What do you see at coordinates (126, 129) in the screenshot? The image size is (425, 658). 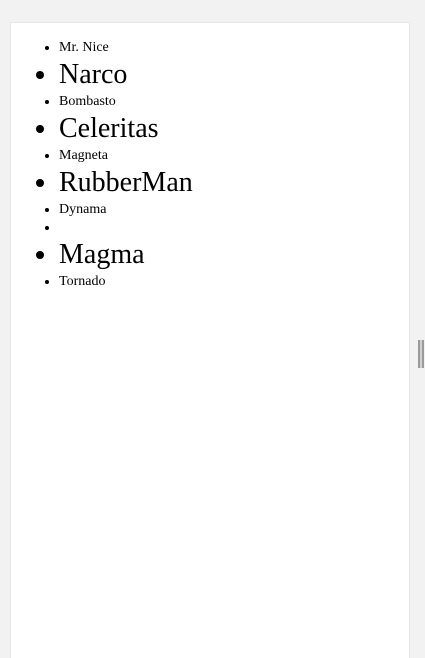 I see `hero-list-item: Celeritas` at bounding box center [126, 129].